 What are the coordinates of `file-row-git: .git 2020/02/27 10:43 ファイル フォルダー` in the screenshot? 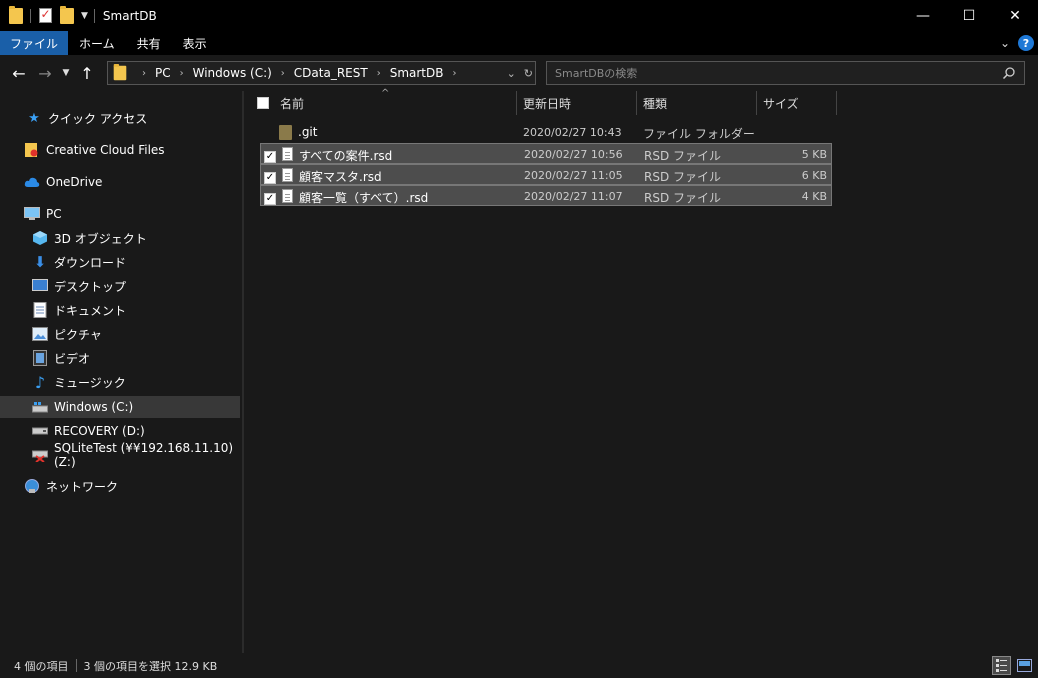 It's located at (546, 132).